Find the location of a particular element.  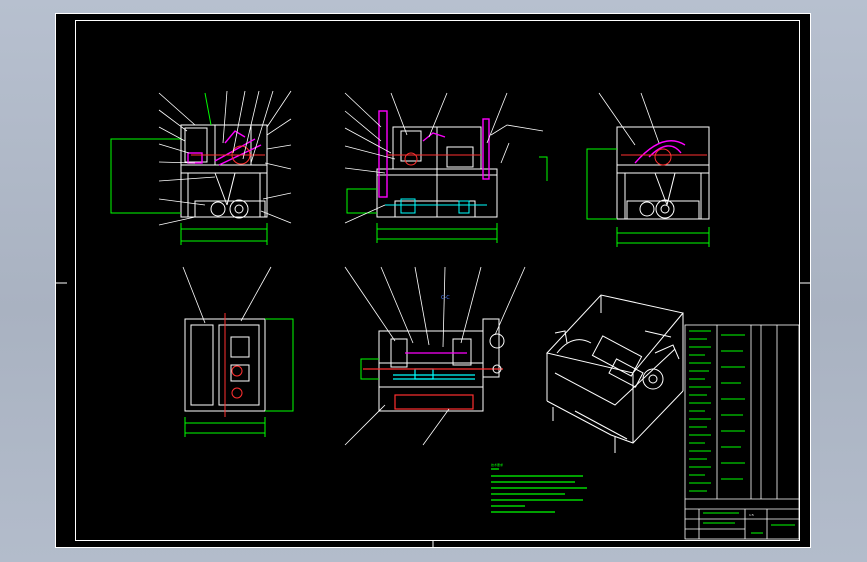

view-section is located at coordinates (435, 356).